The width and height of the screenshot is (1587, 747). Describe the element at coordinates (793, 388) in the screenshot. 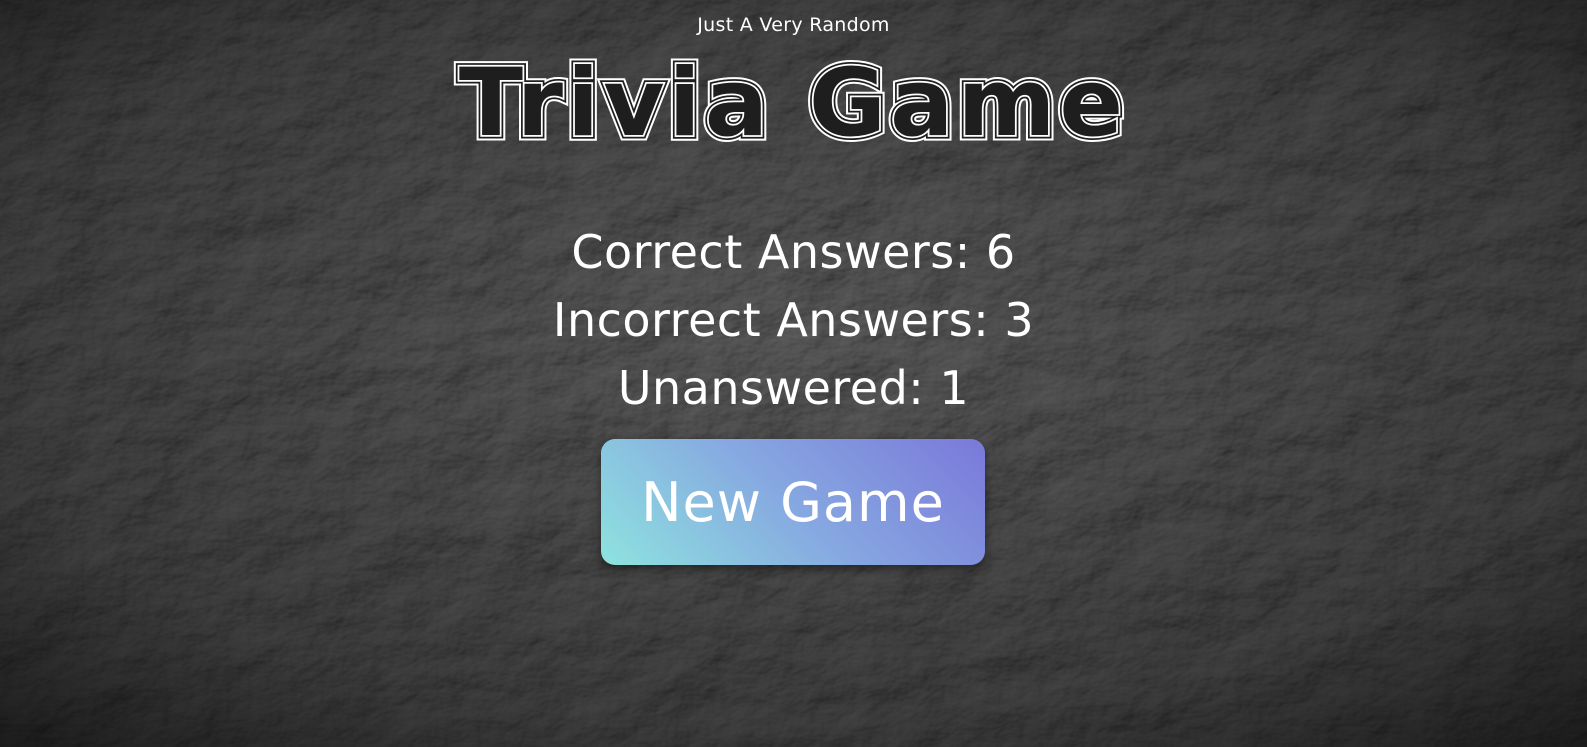

I see `unanswered-count: Unanswered: 1` at that location.